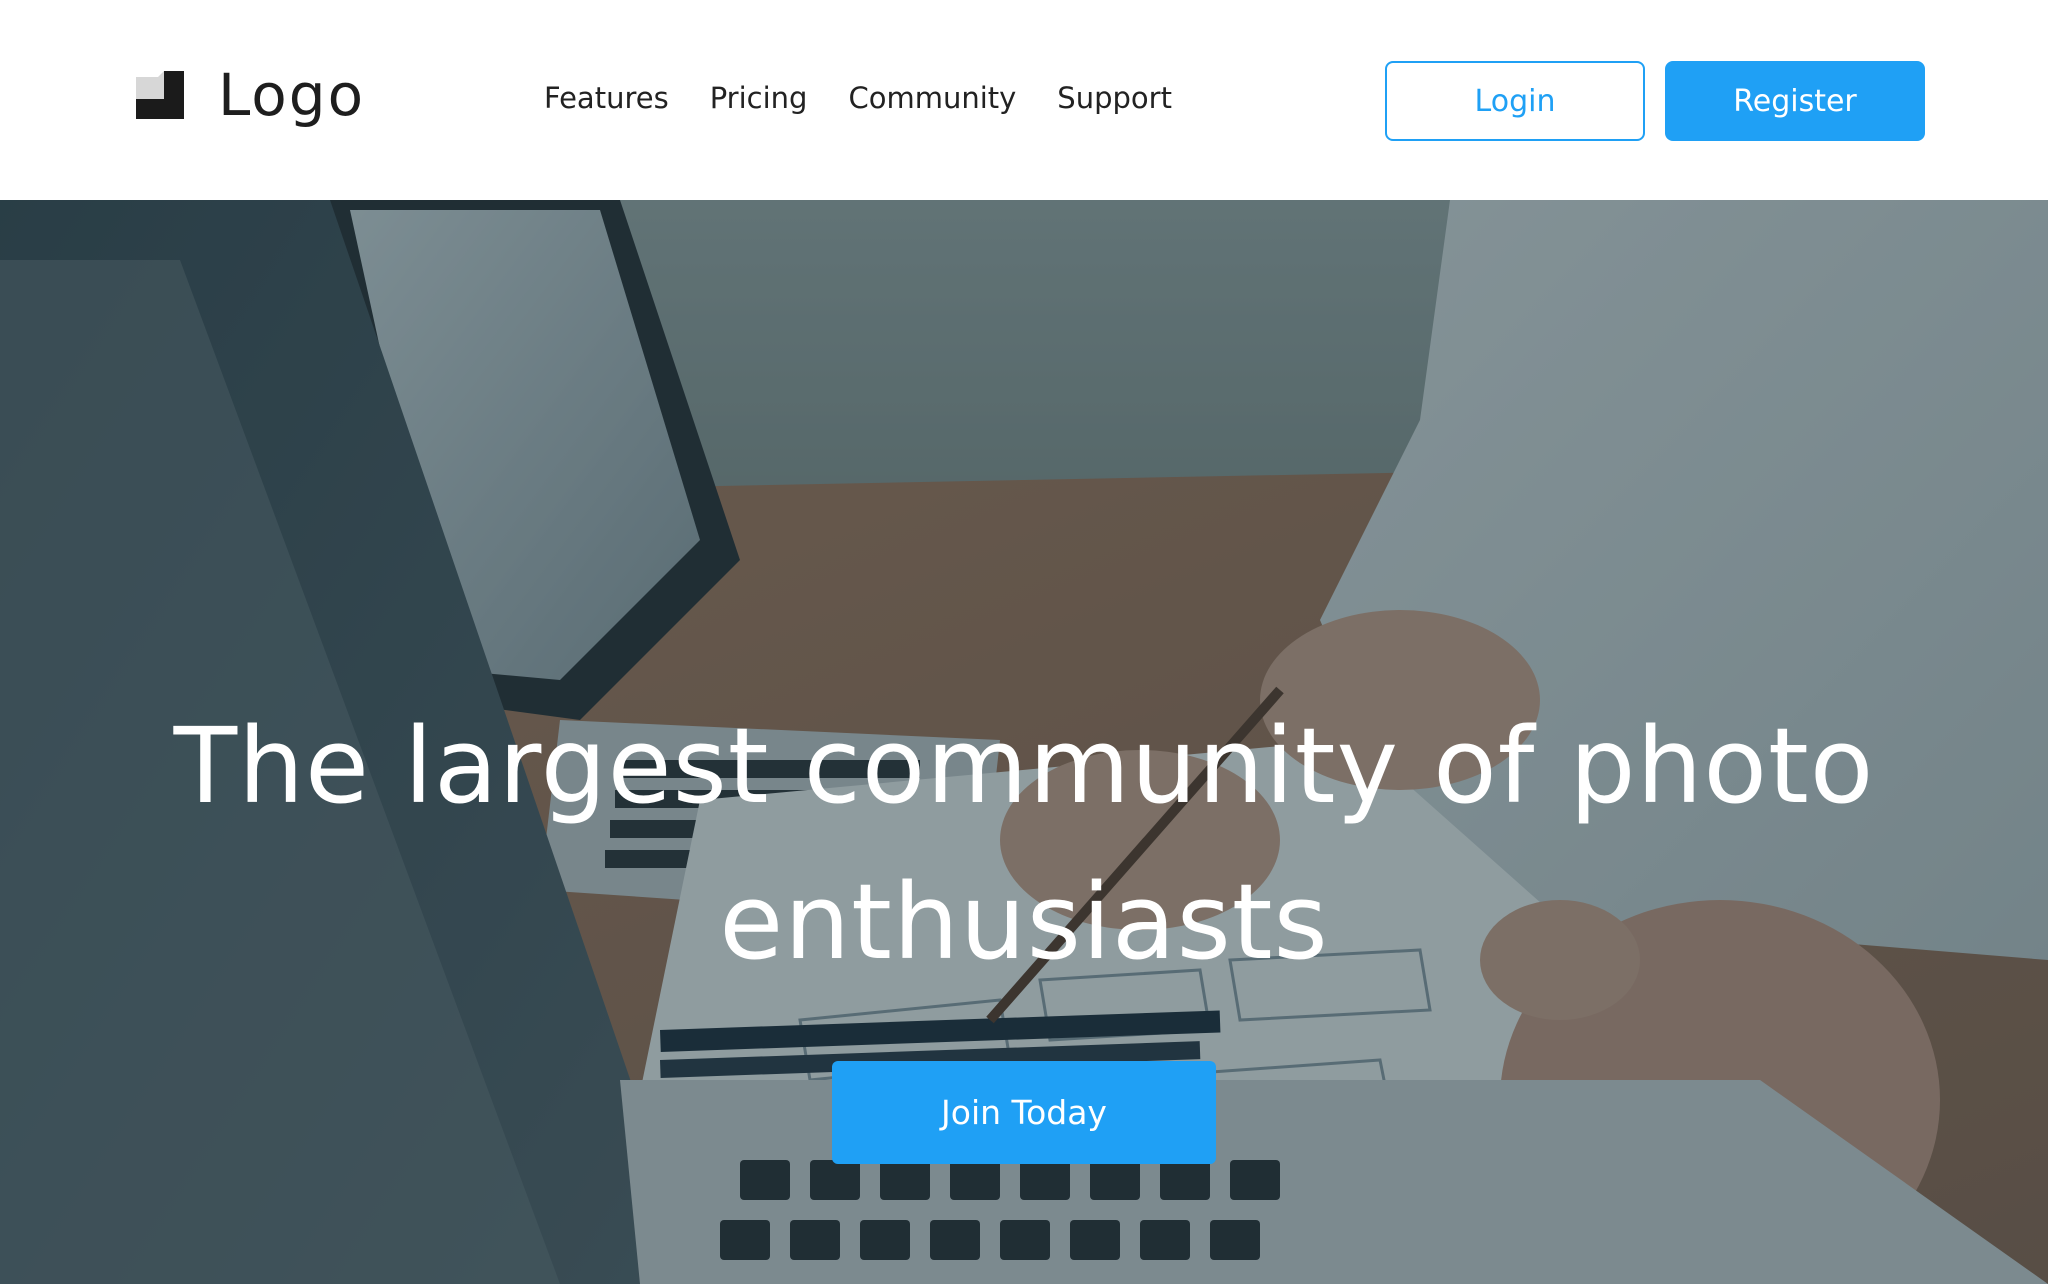  Describe the element at coordinates (932, 98) in the screenshot. I see `nav-community: Community` at that location.